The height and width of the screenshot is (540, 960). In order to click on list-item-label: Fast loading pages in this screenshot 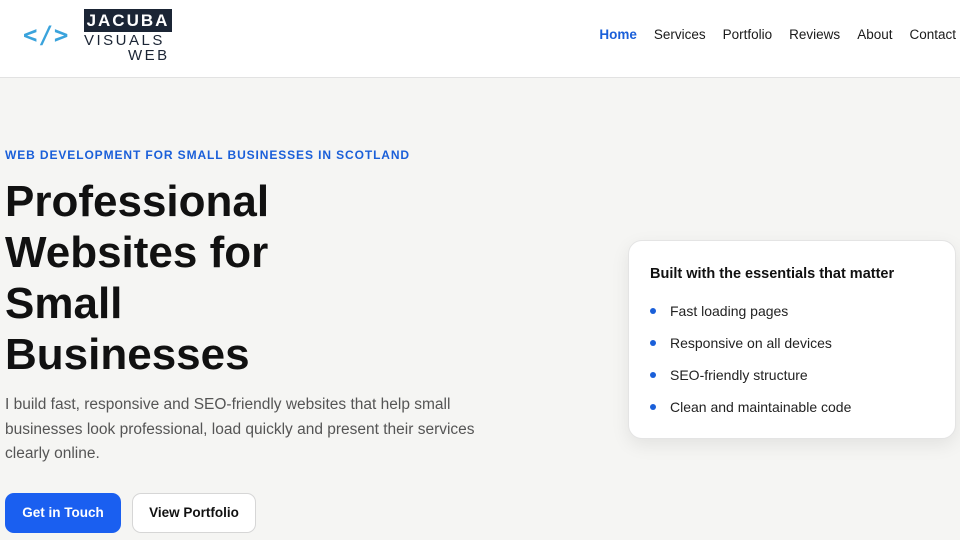, I will do `click(729, 311)`.